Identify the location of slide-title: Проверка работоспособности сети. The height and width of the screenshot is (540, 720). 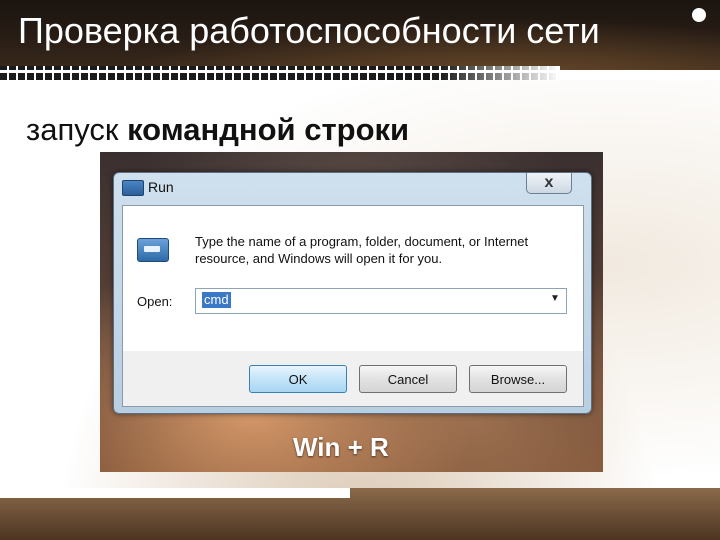
(309, 30).